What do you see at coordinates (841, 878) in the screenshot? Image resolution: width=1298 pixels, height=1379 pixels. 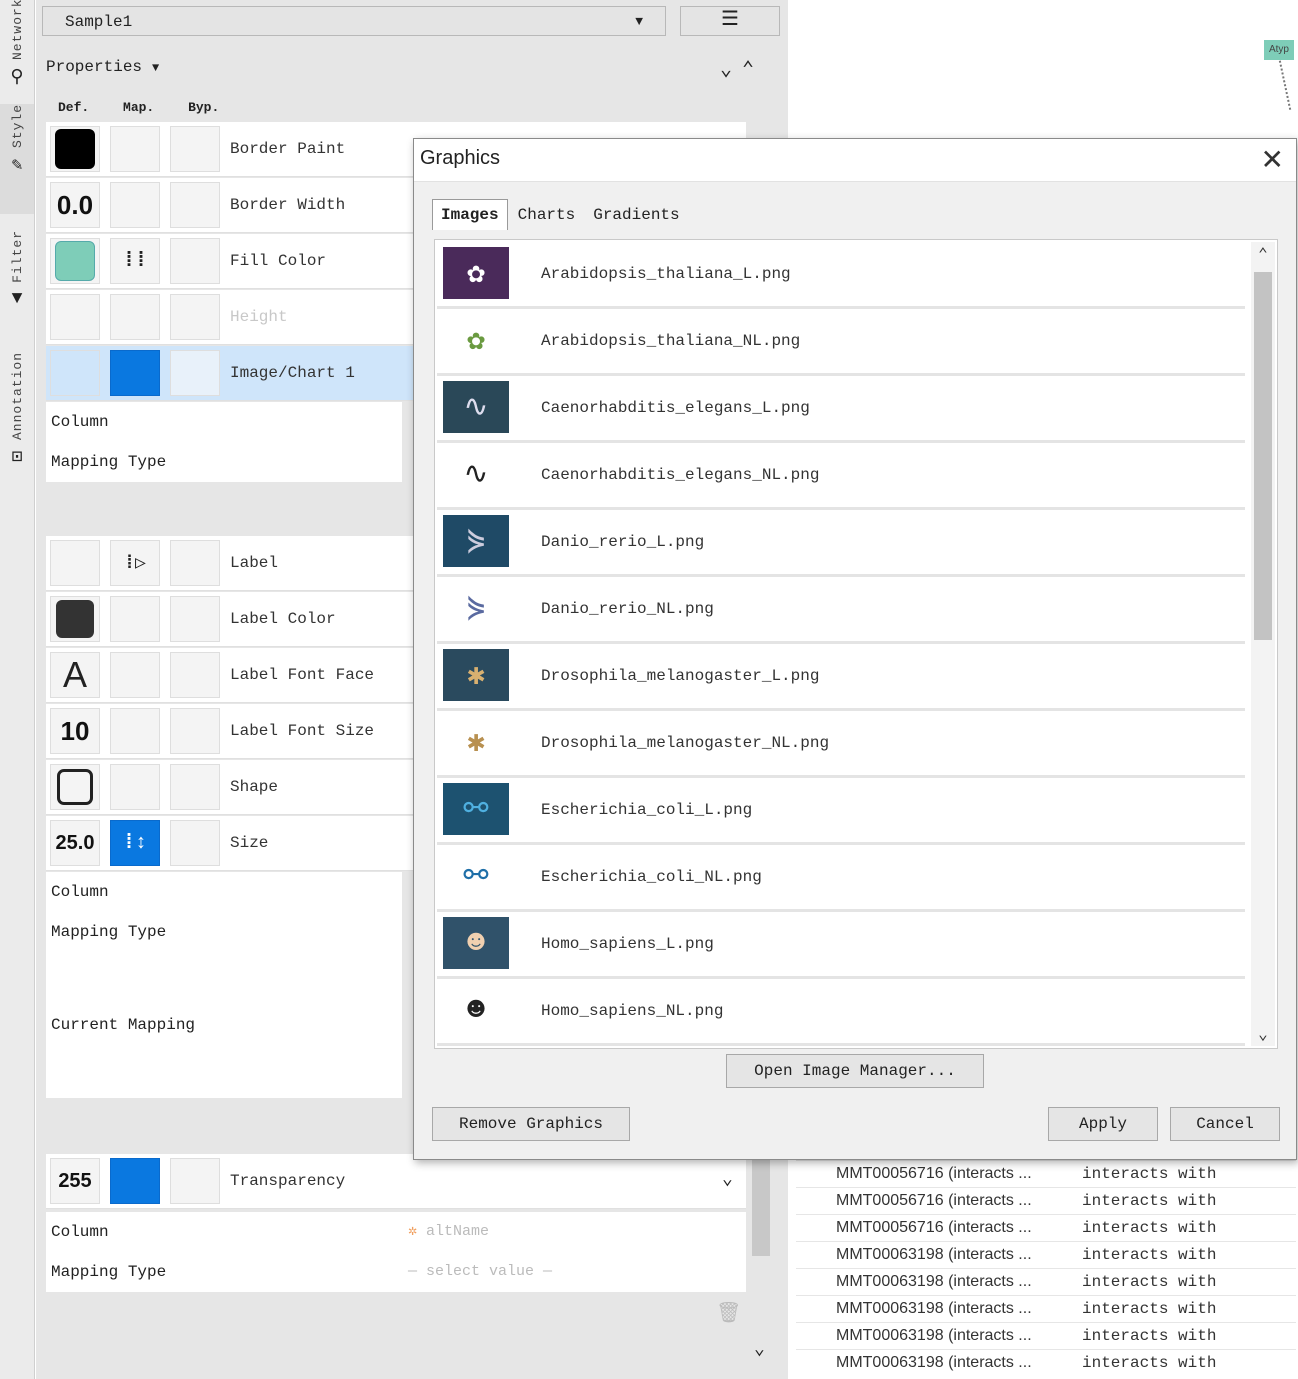 I see `image-list-item: ⚯ Escherichia_coli_NL.png` at bounding box center [841, 878].